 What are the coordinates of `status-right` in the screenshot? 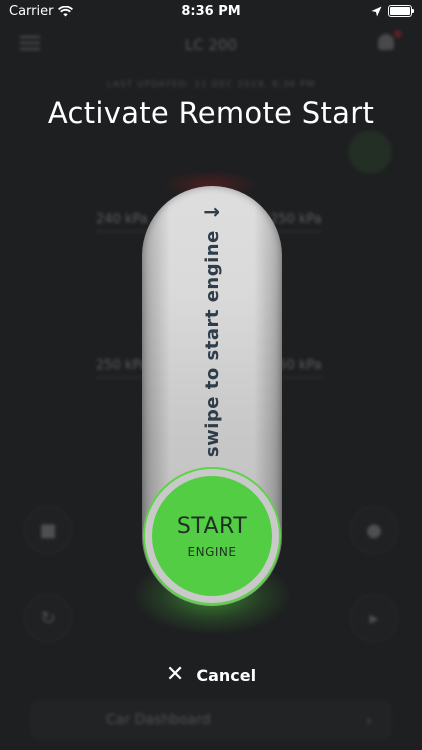 It's located at (392, 11).